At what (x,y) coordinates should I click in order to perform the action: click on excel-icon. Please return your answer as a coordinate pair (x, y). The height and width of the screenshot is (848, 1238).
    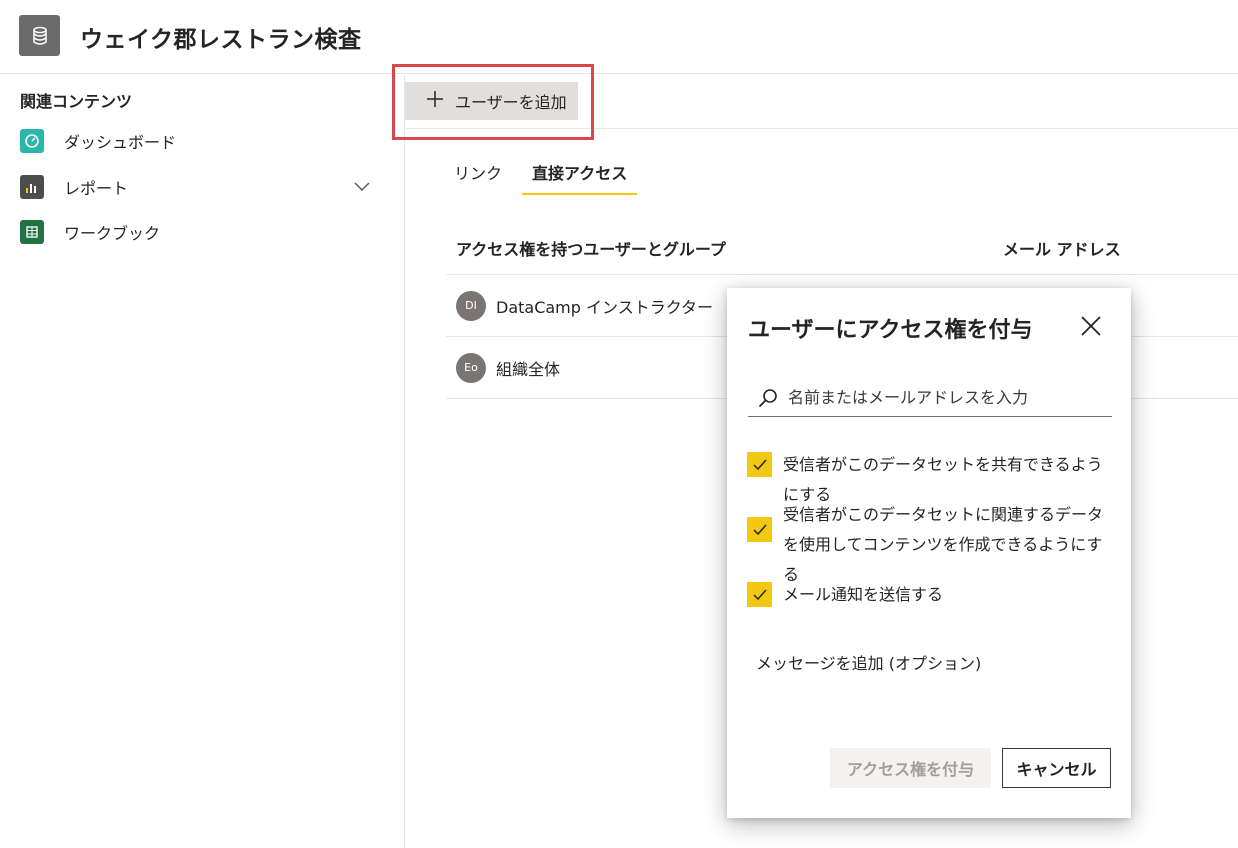
    Looking at the image, I should click on (32, 232).